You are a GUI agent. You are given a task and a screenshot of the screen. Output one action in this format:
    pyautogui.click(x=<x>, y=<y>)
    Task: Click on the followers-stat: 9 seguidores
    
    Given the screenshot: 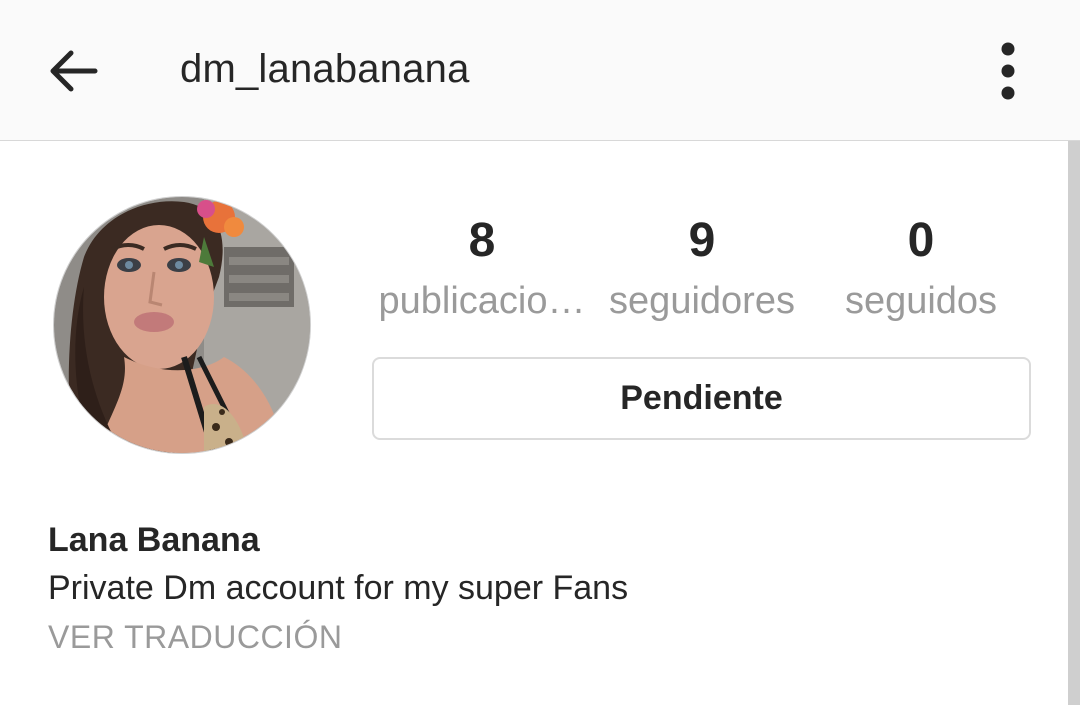 What is the action you would take?
    pyautogui.click(x=702, y=267)
    